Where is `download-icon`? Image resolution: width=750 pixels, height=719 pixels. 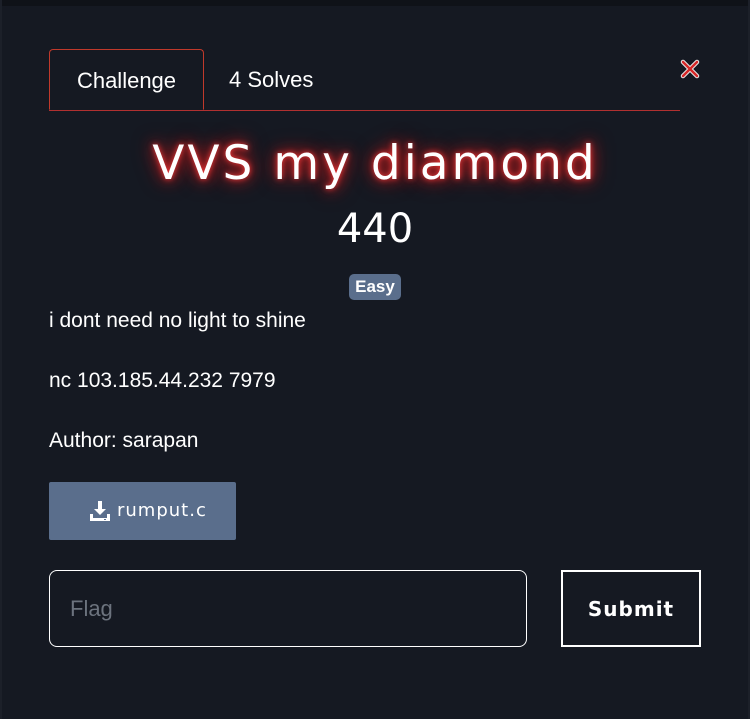
download-icon is located at coordinates (100, 511).